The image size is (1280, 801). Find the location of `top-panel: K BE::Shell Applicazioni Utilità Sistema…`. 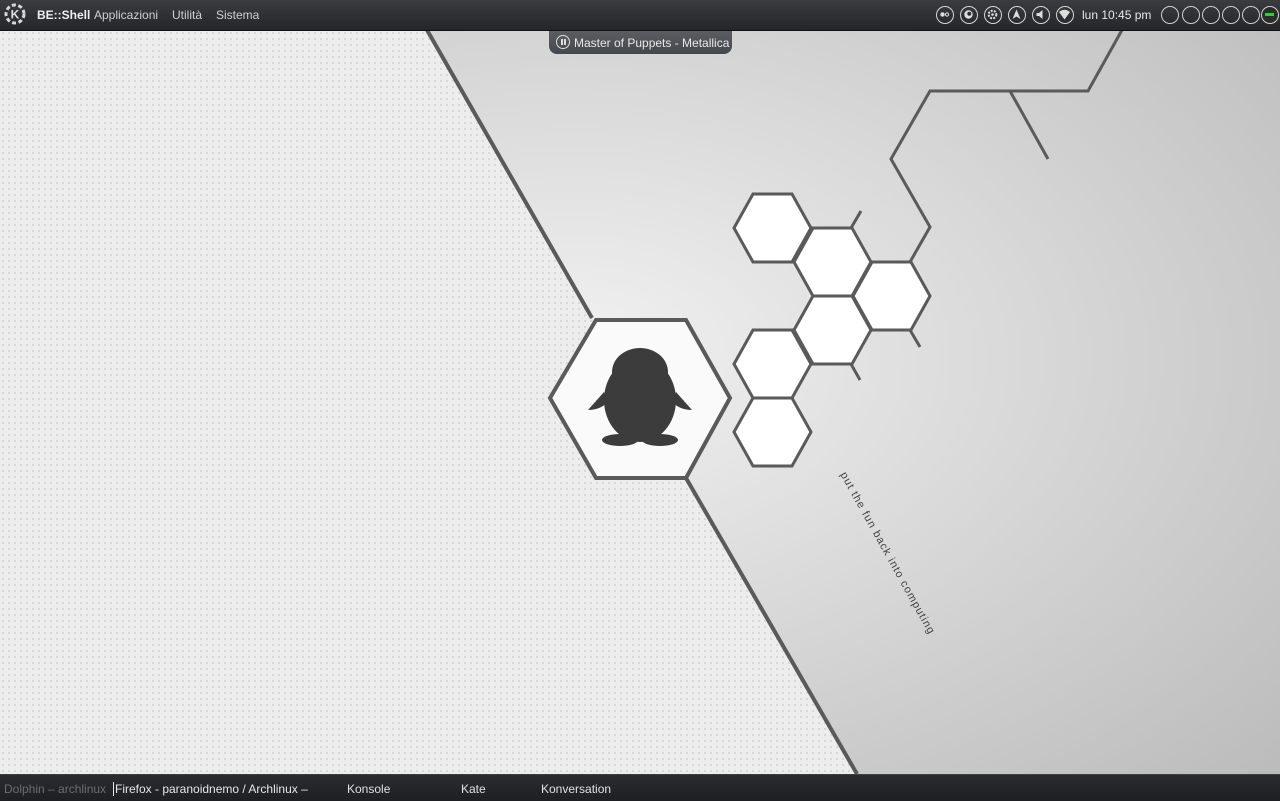

top-panel: K BE::Shell Applicazioni Utilità Sistema… is located at coordinates (640, 15).